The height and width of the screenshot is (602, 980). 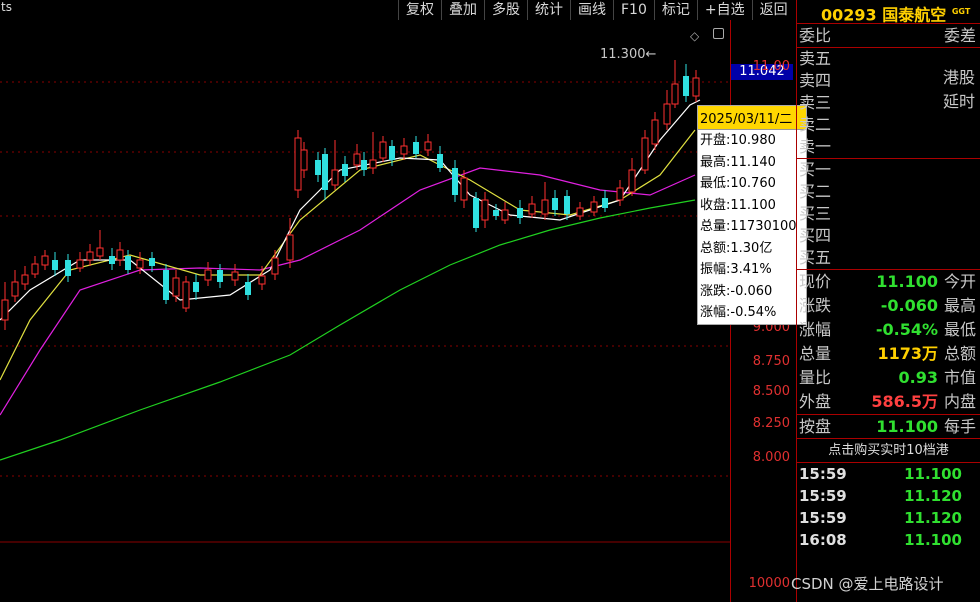 I want to click on stock-code: 00293, so click(x=849, y=15).